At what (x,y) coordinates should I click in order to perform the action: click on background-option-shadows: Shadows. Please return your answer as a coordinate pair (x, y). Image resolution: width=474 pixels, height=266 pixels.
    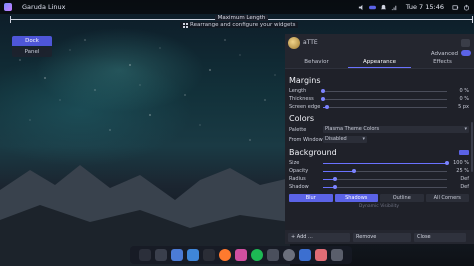
    Looking at the image, I should click on (356, 198).